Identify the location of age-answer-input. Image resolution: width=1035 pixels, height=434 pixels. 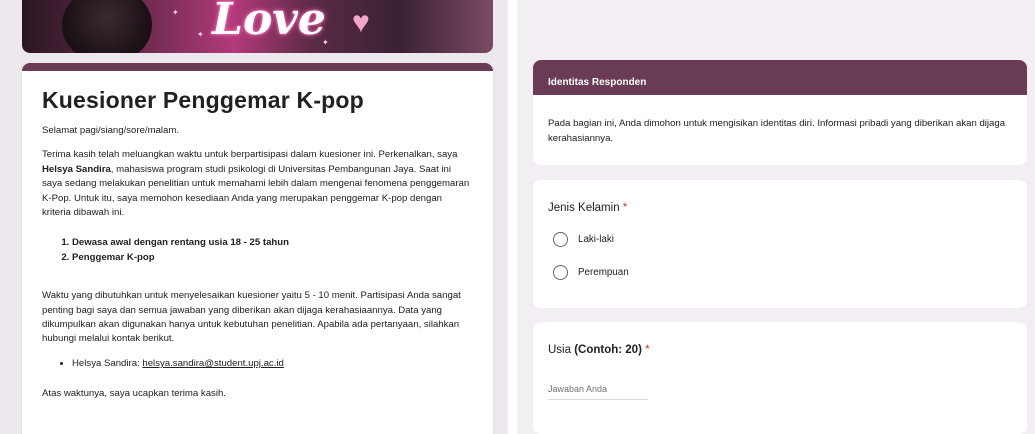
(598, 390).